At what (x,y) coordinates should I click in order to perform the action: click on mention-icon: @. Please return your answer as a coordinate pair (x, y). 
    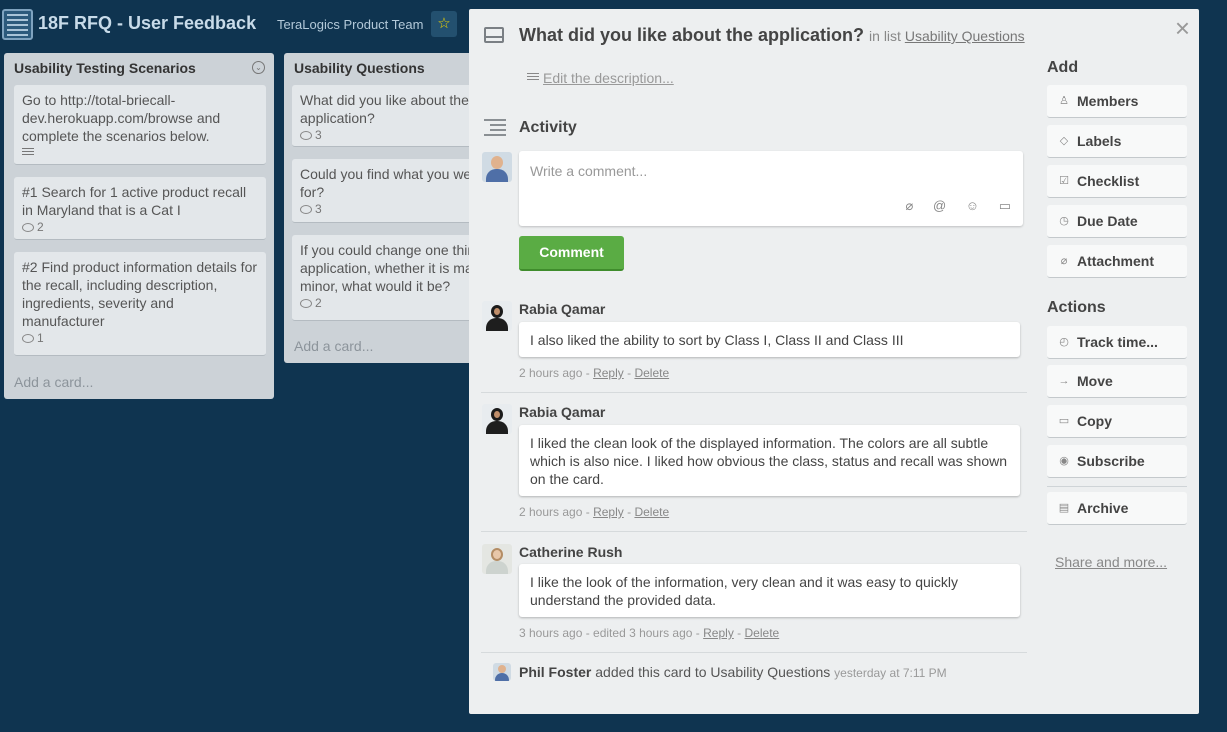
    Looking at the image, I should click on (939, 205).